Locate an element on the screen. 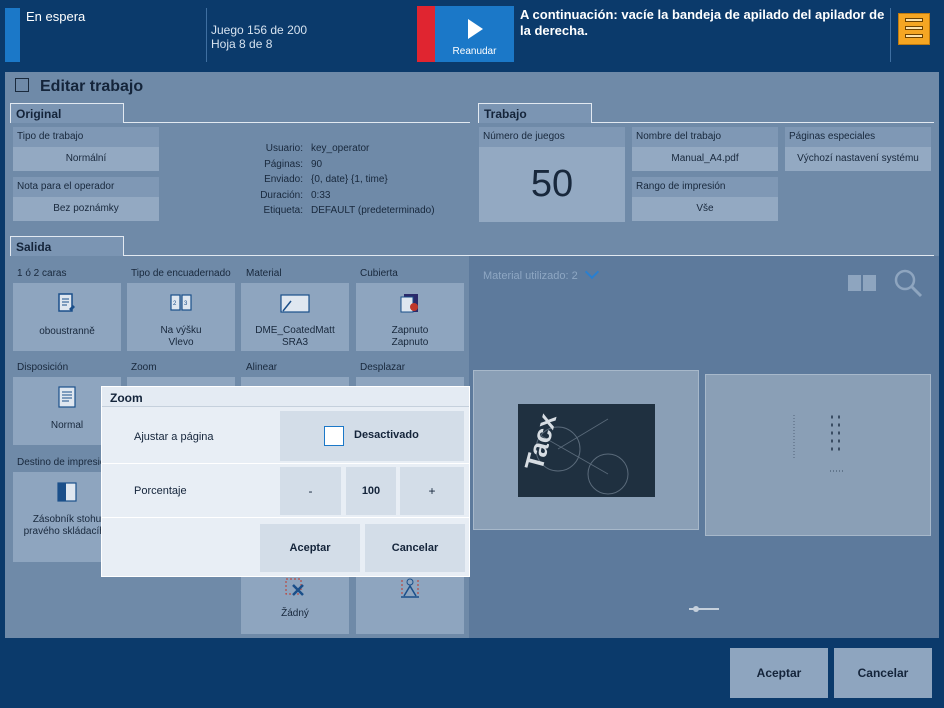 The height and width of the screenshot is (708, 944). alert-indicator is located at coordinates (426, 34).